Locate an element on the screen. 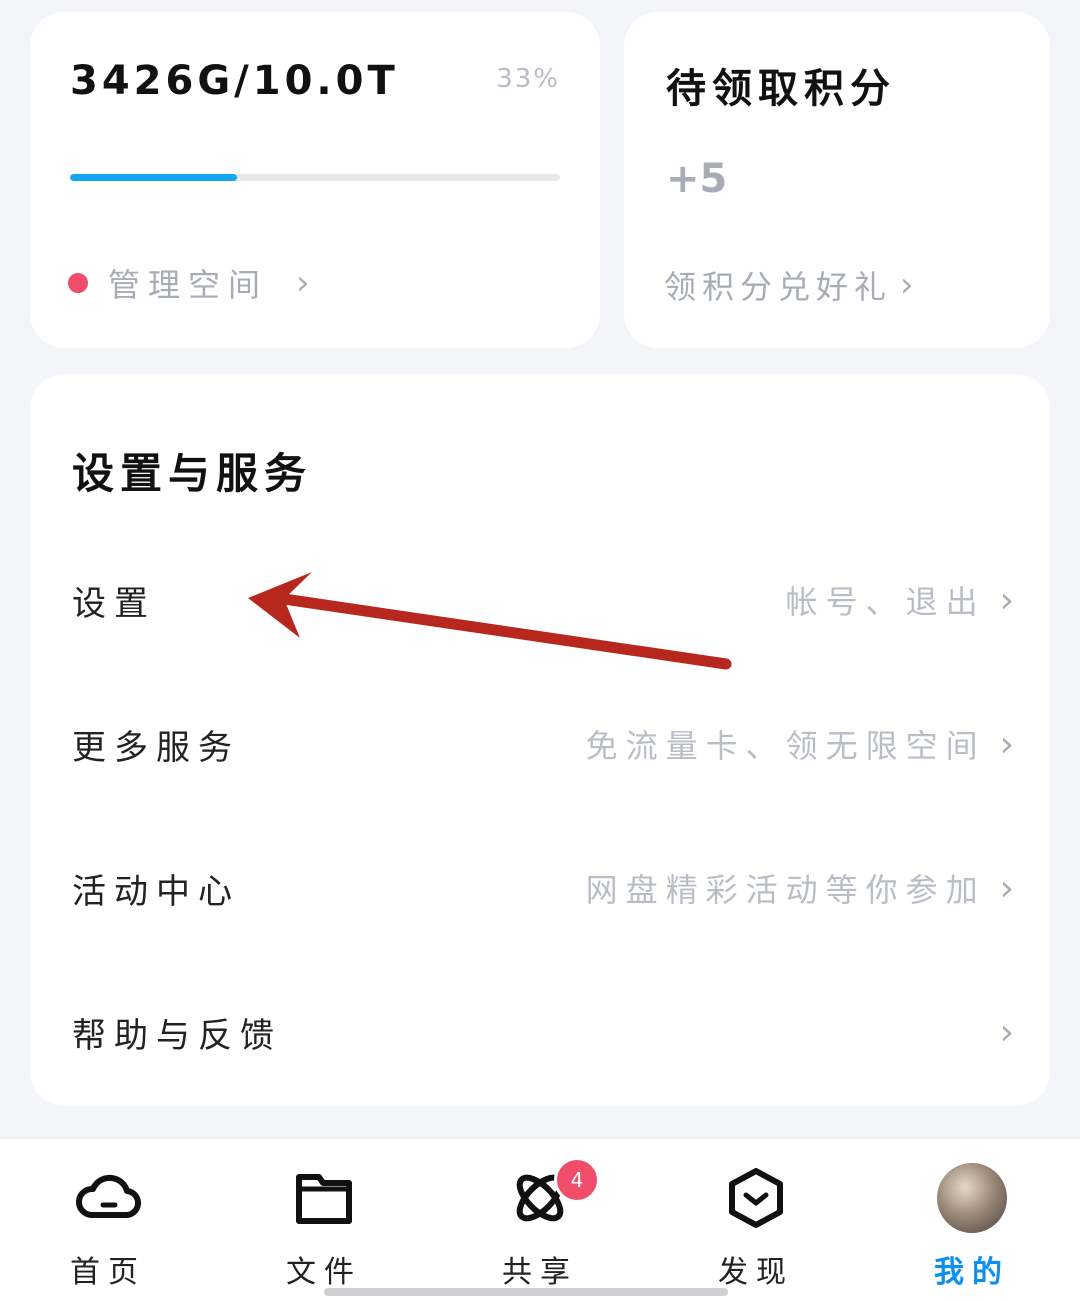 The height and width of the screenshot is (1301, 1080). home-indicator is located at coordinates (526, 1292).